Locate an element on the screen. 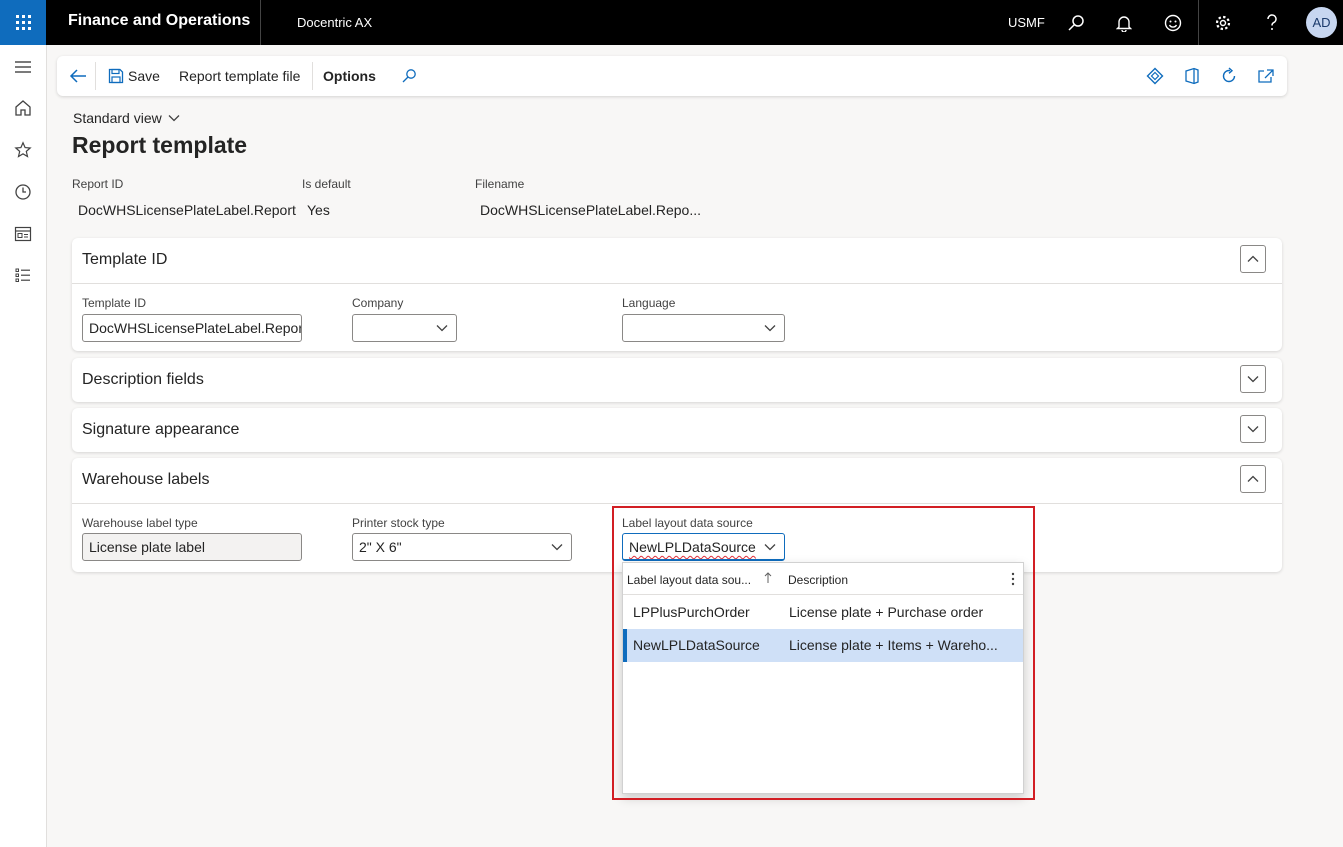 The image size is (1343, 847). waffle-icon is located at coordinates (23, 22).